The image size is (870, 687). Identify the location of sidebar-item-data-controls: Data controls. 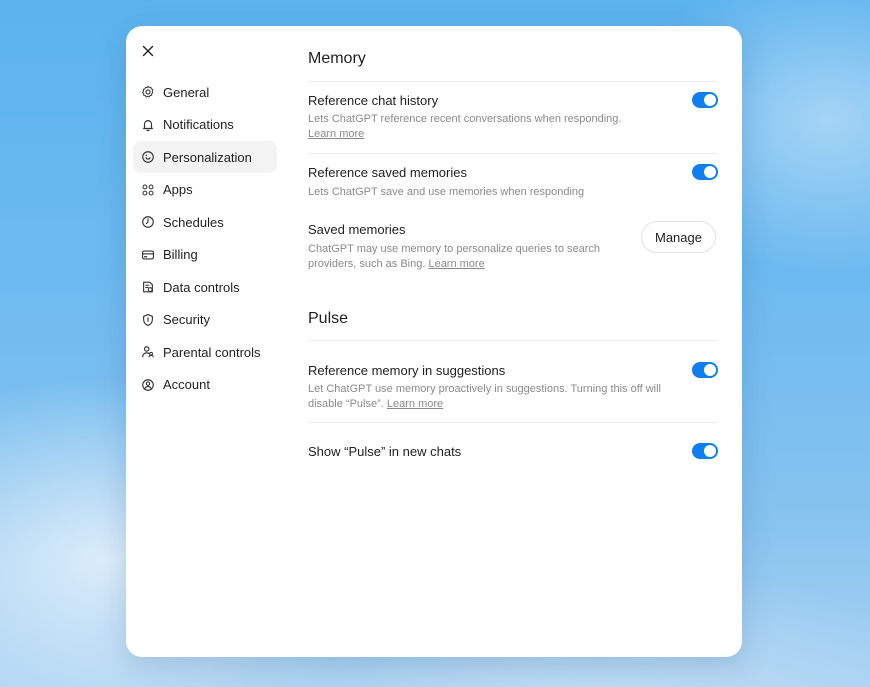
(205, 287).